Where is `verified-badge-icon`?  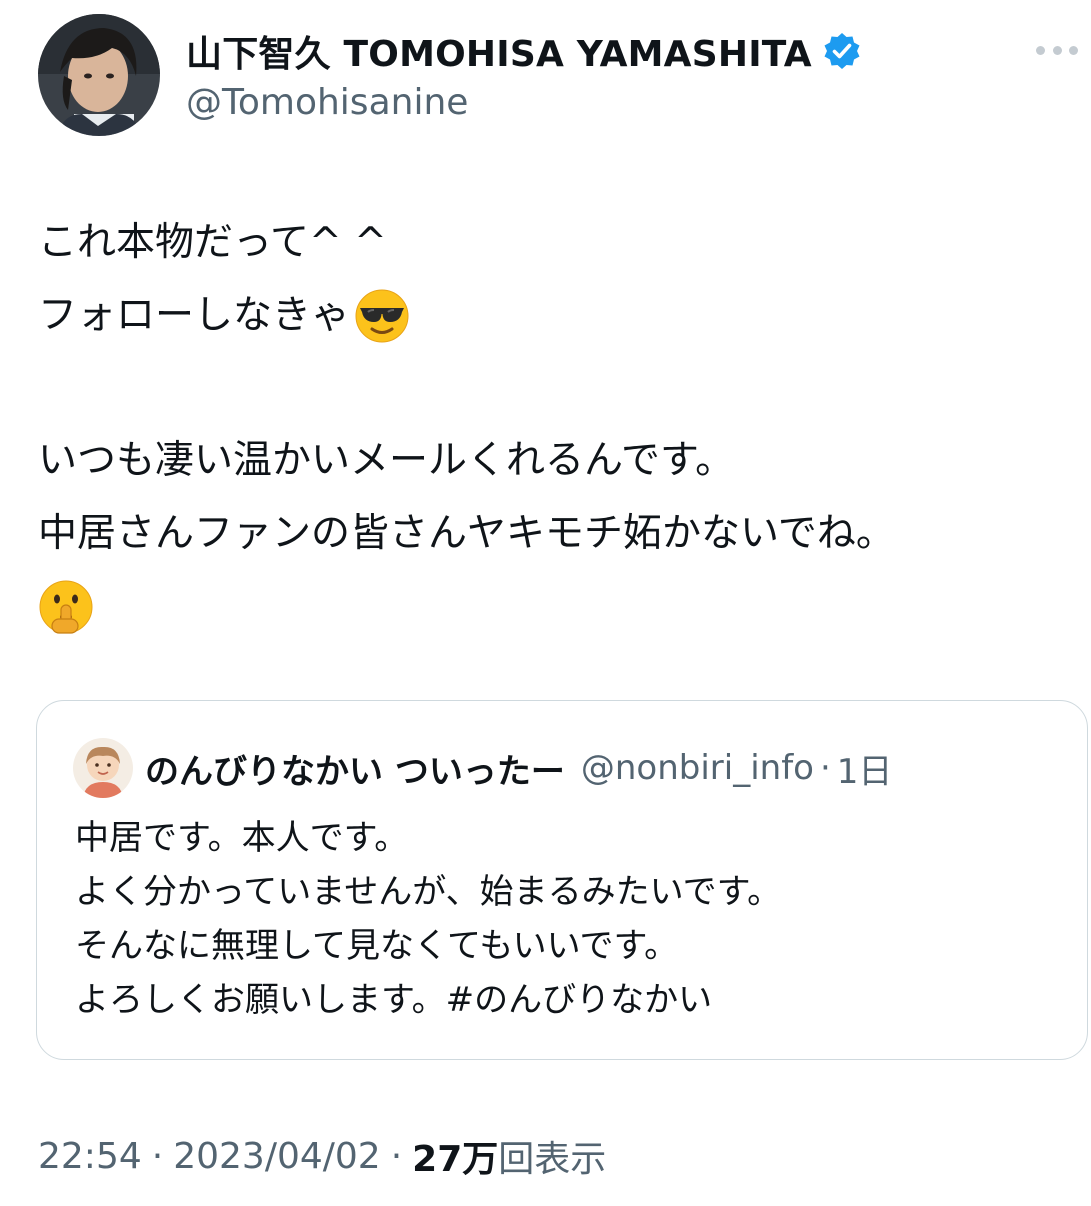 verified-badge-icon is located at coordinates (842, 51).